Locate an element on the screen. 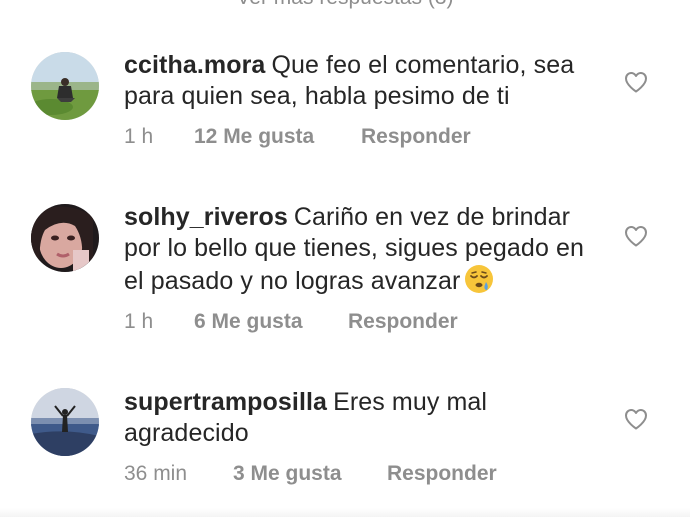 The image size is (690, 517). comment-meta: 1 h 6 Me gusta Responder is located at coordinates (291, 322).